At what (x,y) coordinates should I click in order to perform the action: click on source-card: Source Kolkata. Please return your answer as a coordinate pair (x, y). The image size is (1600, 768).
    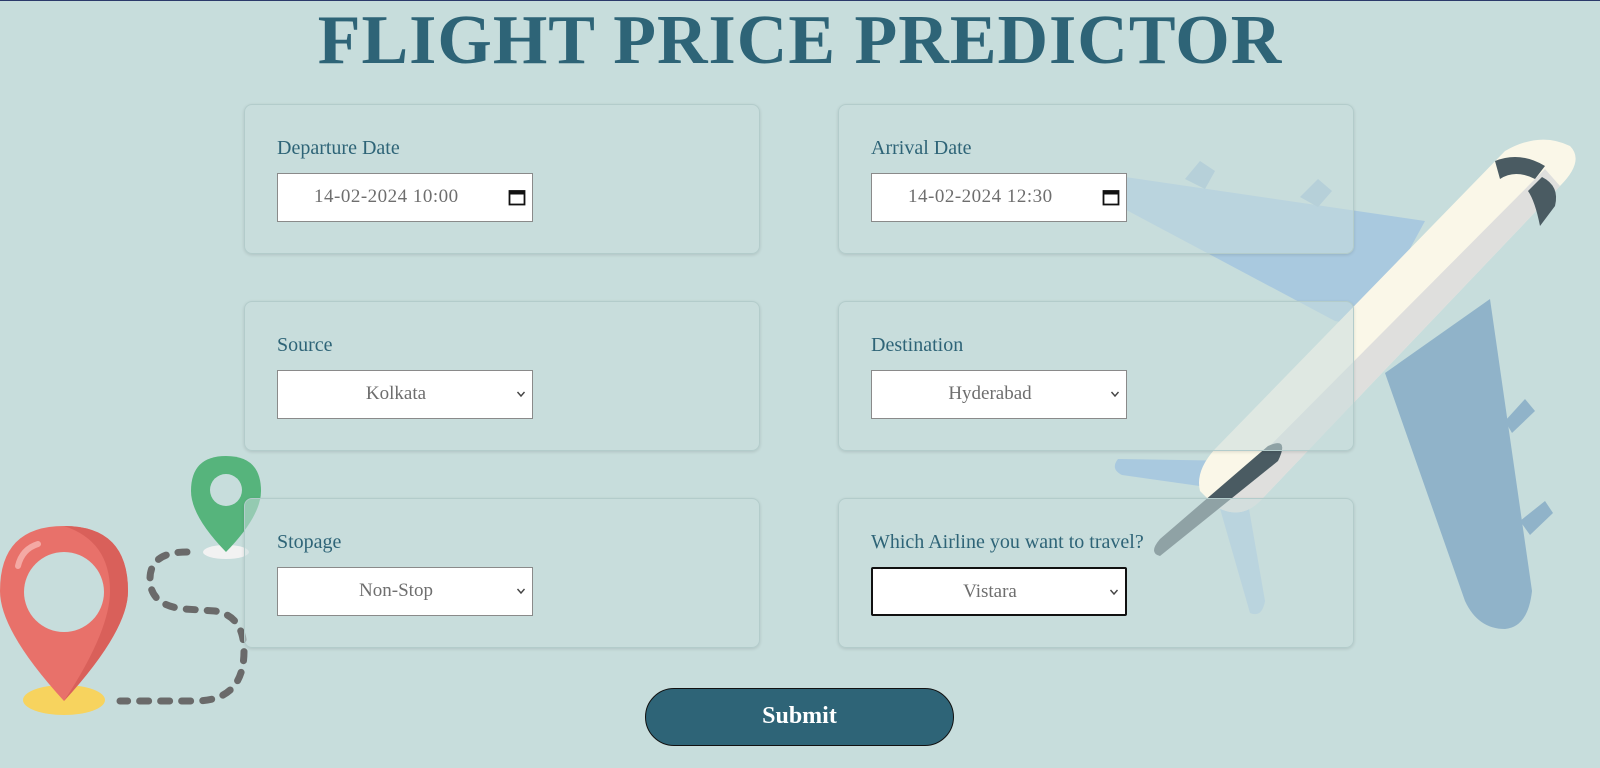
    Looking at the image, I should click on (502, 376).